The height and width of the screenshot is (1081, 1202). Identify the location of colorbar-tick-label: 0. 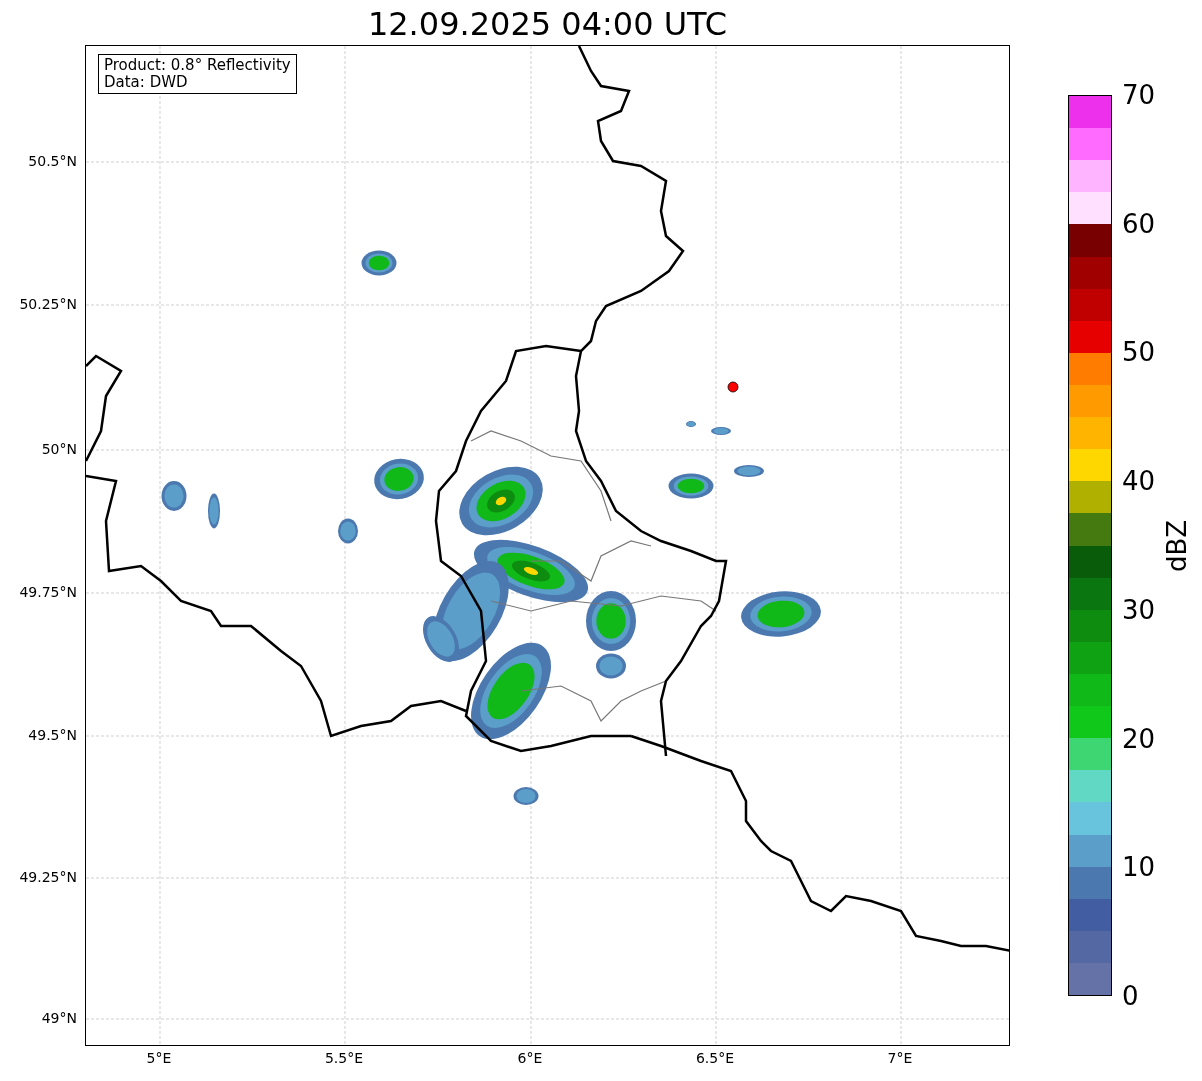
(1130, 996).